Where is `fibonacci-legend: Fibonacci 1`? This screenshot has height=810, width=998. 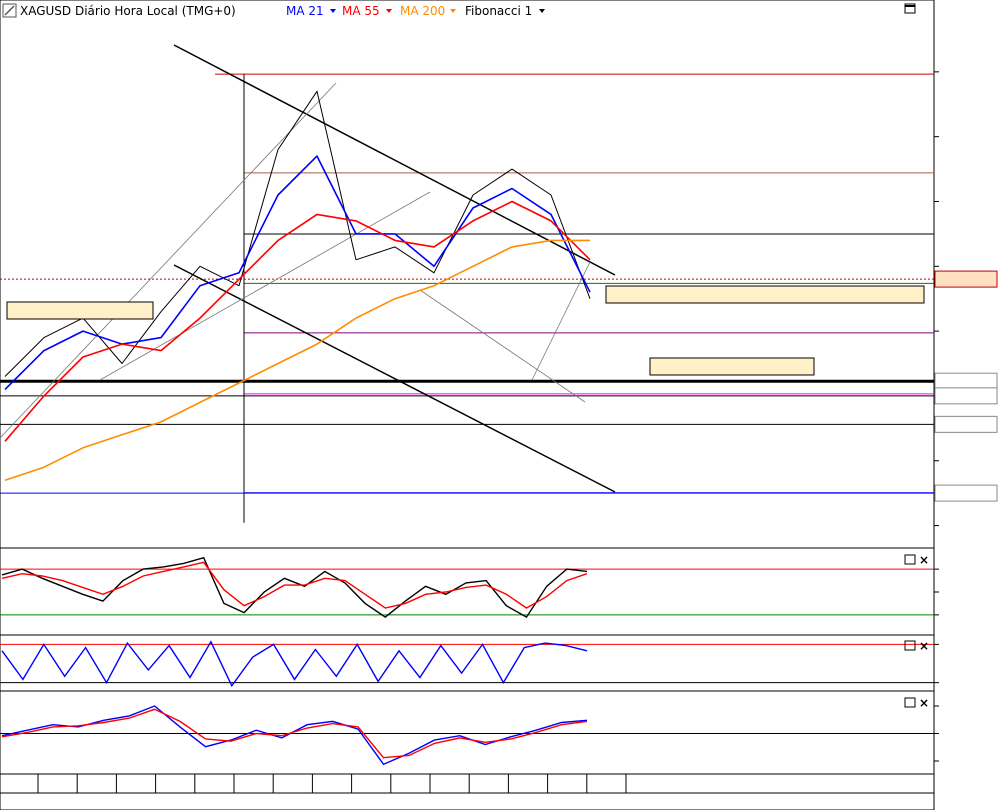 fibonacci-legend: Fibonacci 1 is located at coordinates (498, 11).